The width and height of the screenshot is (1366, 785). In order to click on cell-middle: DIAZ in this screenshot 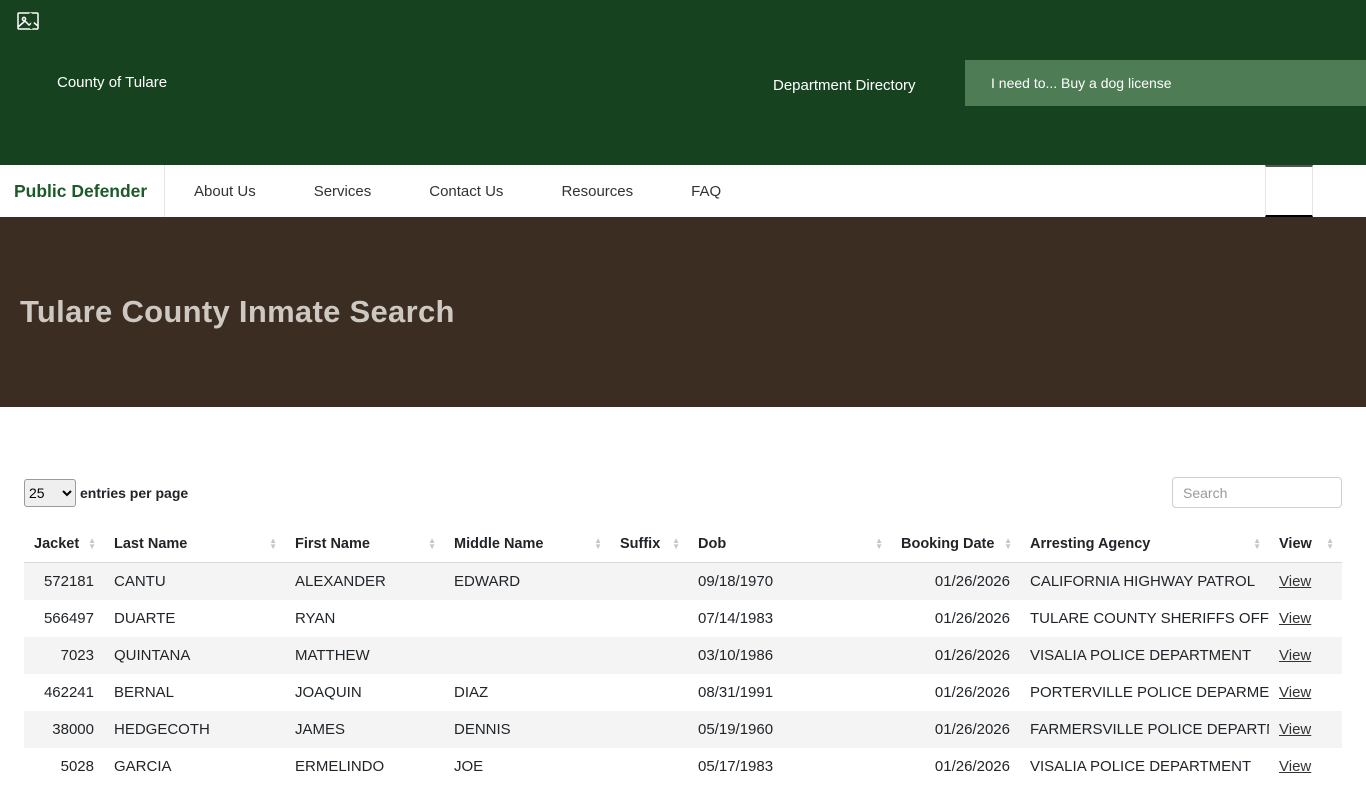, I will do `click(527, 692)`.